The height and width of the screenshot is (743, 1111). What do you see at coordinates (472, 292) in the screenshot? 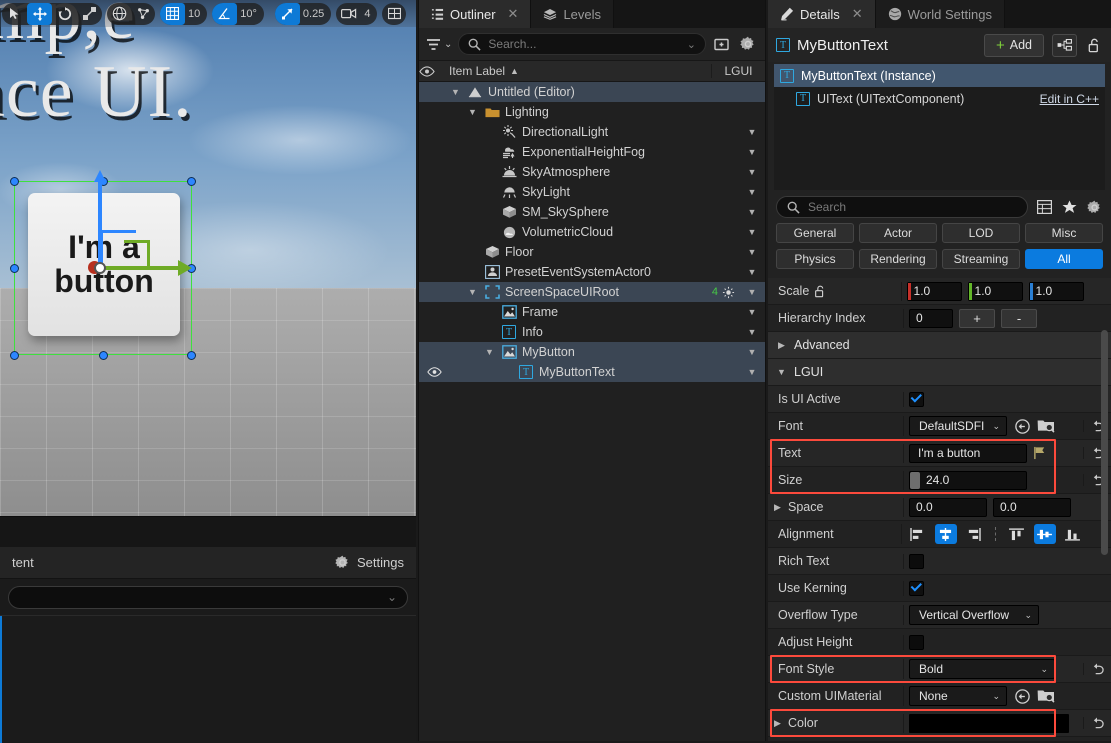
I see `caret-down-icon: ▼` at bounding box center [472, 292].